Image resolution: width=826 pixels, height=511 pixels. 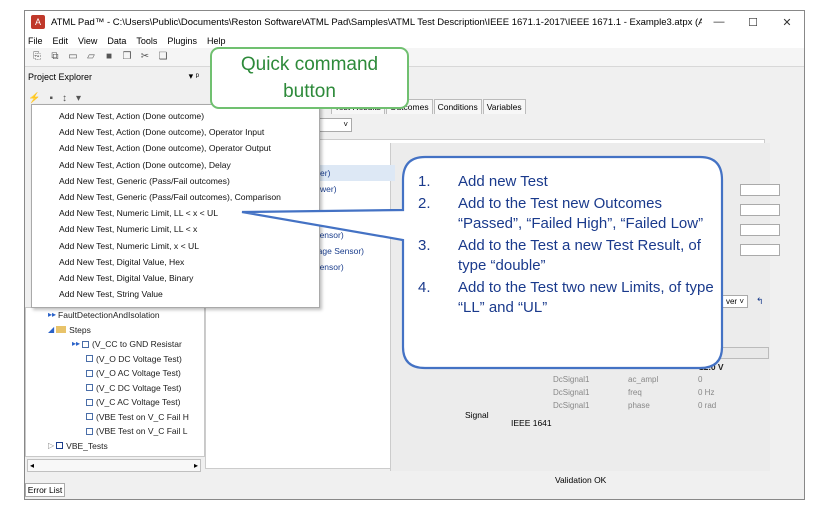 What do you see at coordinates (483, 181) in the screenshot?
I see `step-item: 1. Add new Test` at bounding box center [483, 181].